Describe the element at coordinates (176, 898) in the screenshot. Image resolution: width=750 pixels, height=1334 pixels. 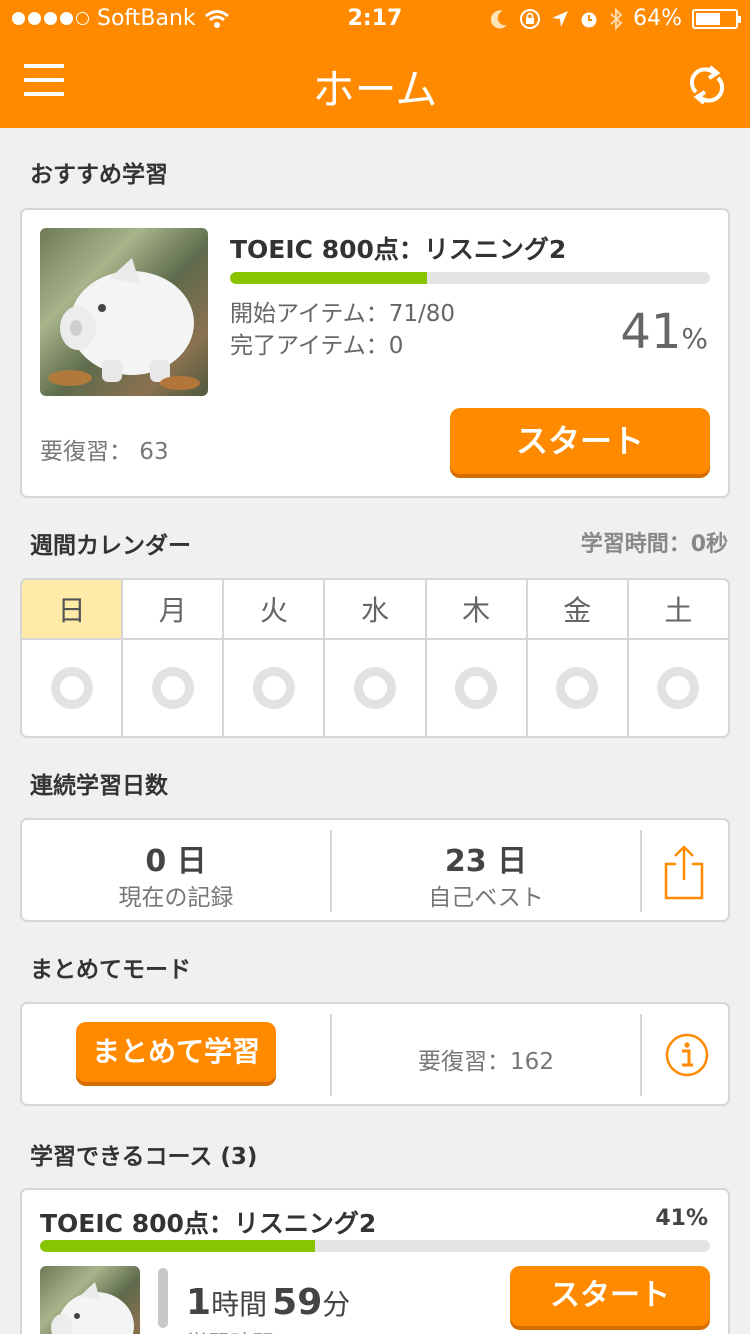
I see `current-streak-label: 現在の記録` at that location.